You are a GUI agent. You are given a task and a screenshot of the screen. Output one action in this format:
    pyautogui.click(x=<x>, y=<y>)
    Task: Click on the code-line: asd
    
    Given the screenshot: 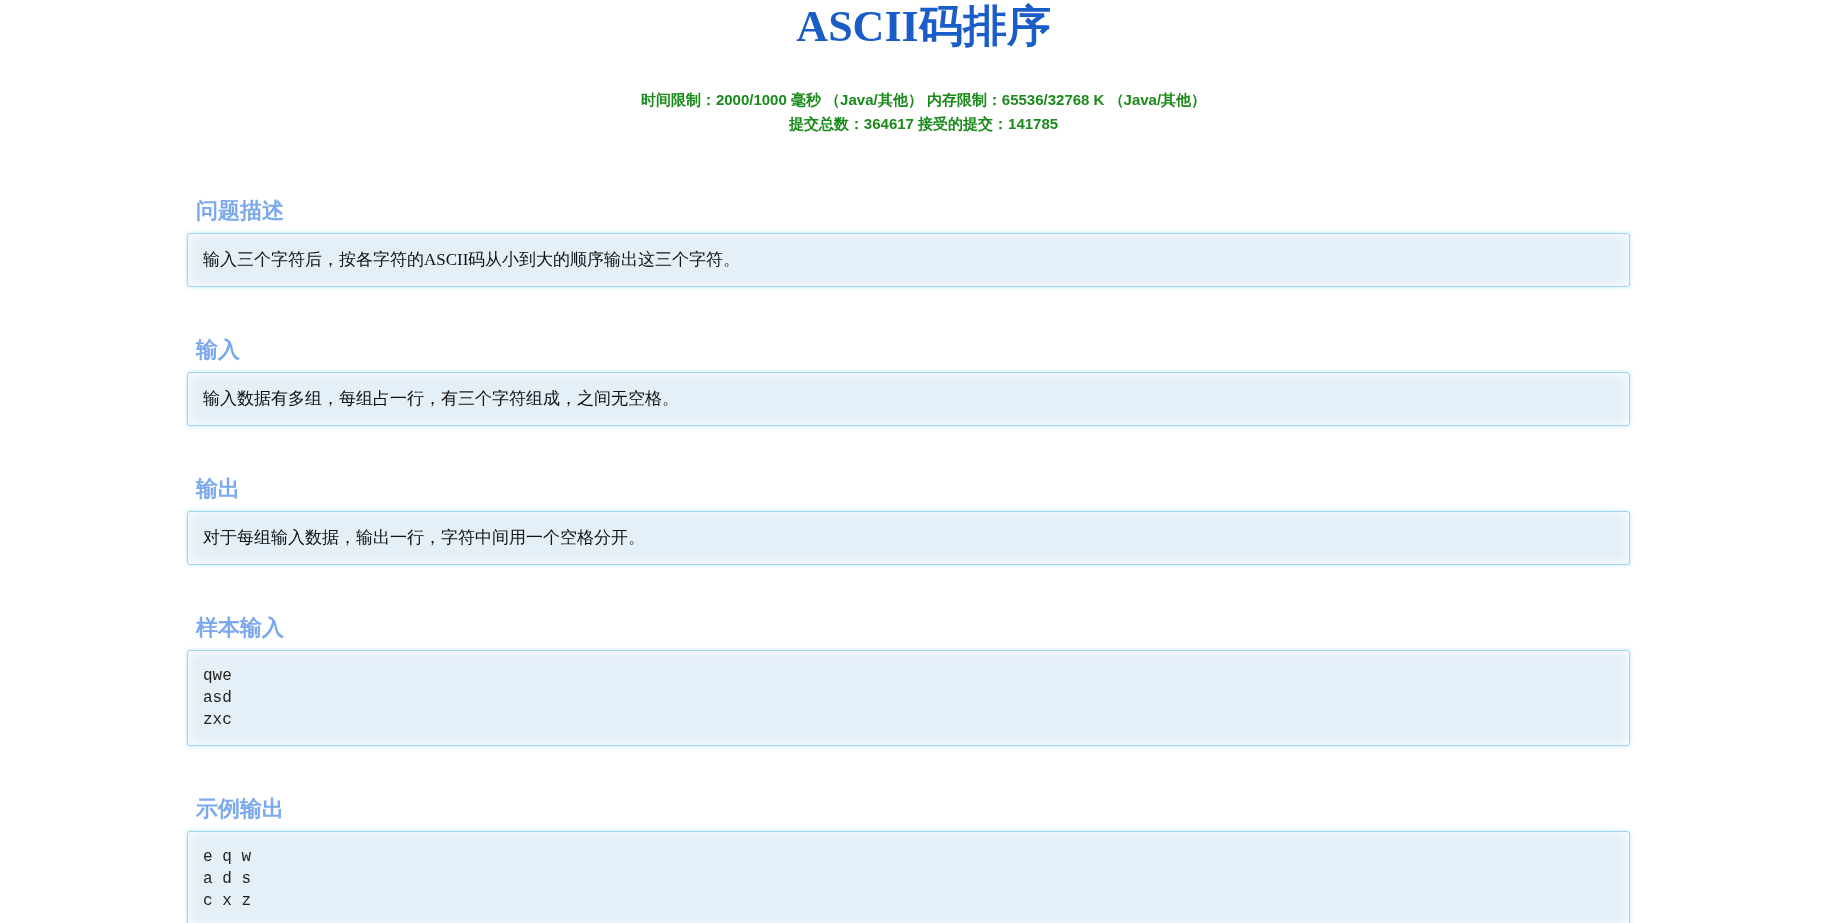 What is the action you would take?
    pyautogui.click(x=218, y=698)
    